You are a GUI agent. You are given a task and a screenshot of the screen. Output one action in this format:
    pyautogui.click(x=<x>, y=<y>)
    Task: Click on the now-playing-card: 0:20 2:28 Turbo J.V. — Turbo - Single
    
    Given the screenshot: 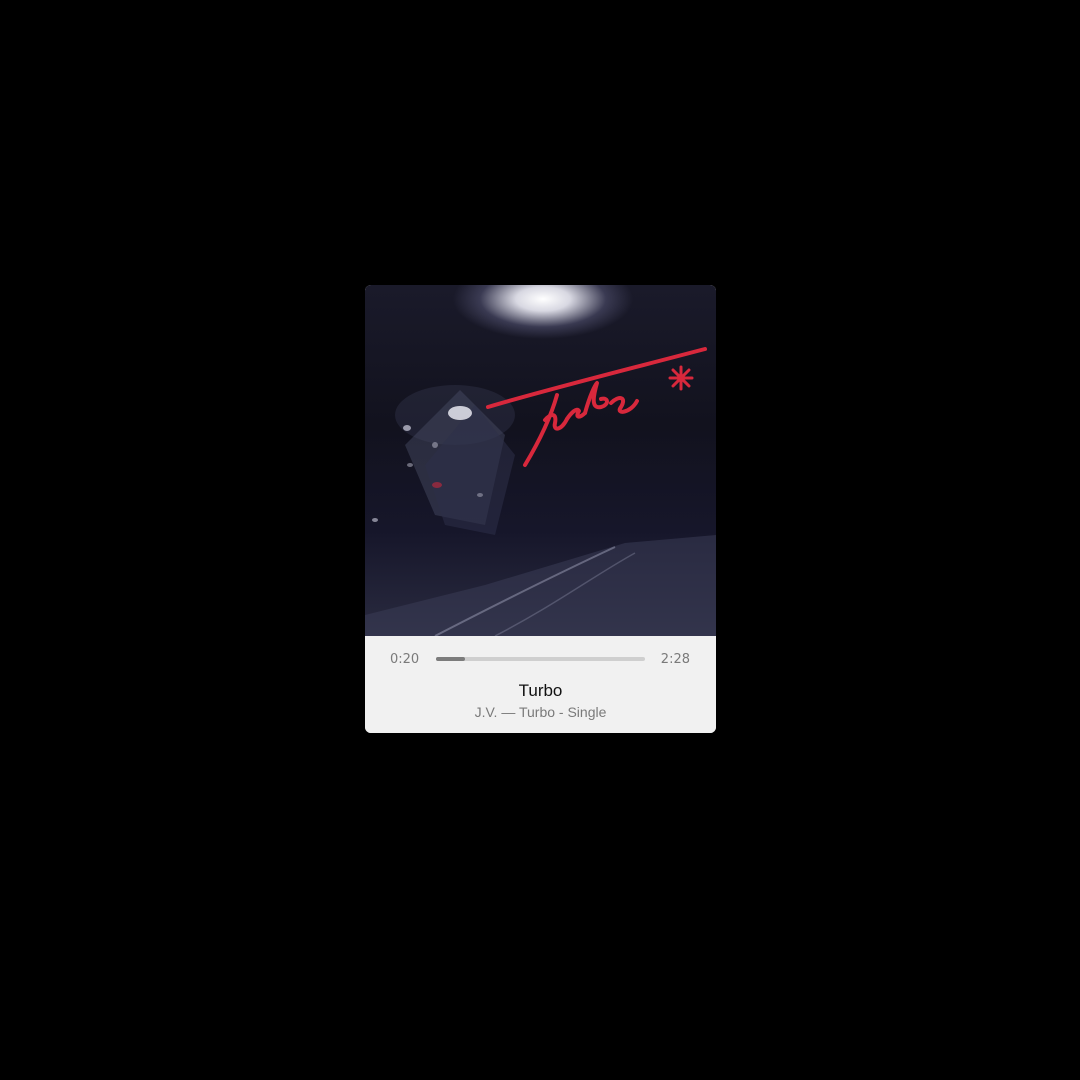 What is the action you would take?
    pyautogui.click(x=540, y=509)
    